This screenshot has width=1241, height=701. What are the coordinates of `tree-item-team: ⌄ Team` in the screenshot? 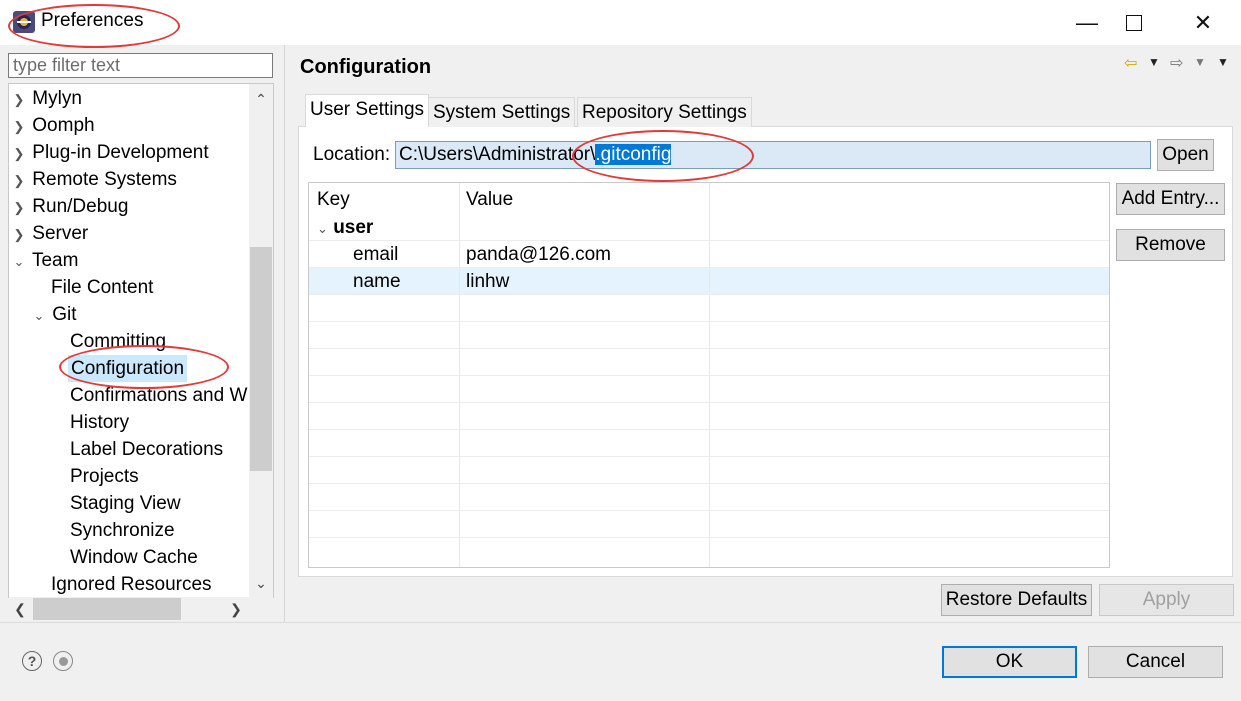 It's located at (45, 261).